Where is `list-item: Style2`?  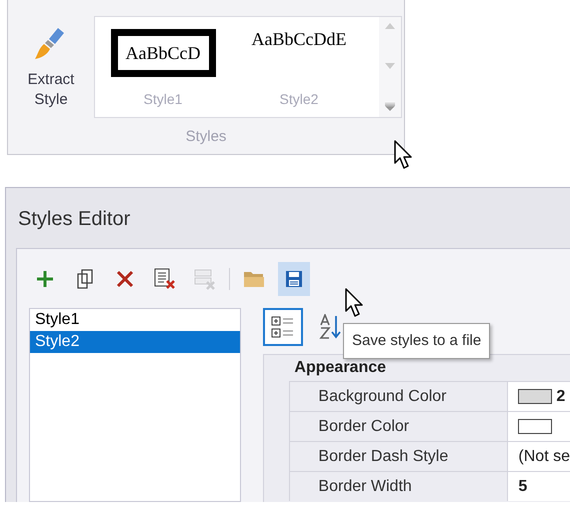 list-item: Style2 is located at coordinates (135, 342).